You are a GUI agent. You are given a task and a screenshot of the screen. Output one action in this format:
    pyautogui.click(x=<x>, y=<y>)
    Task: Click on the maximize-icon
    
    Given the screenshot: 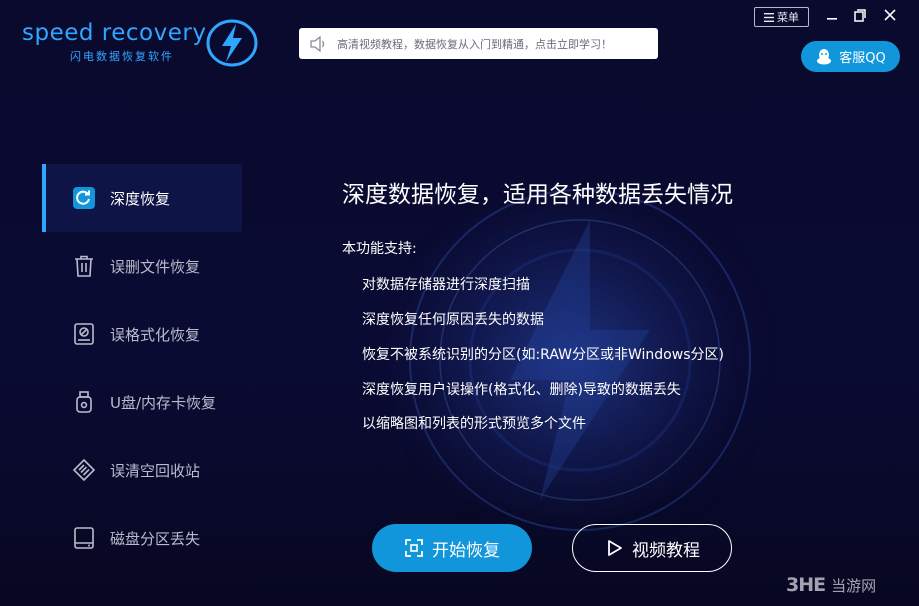 What is the action you would take?
    pyautogui.click(x=860, y=16)
    